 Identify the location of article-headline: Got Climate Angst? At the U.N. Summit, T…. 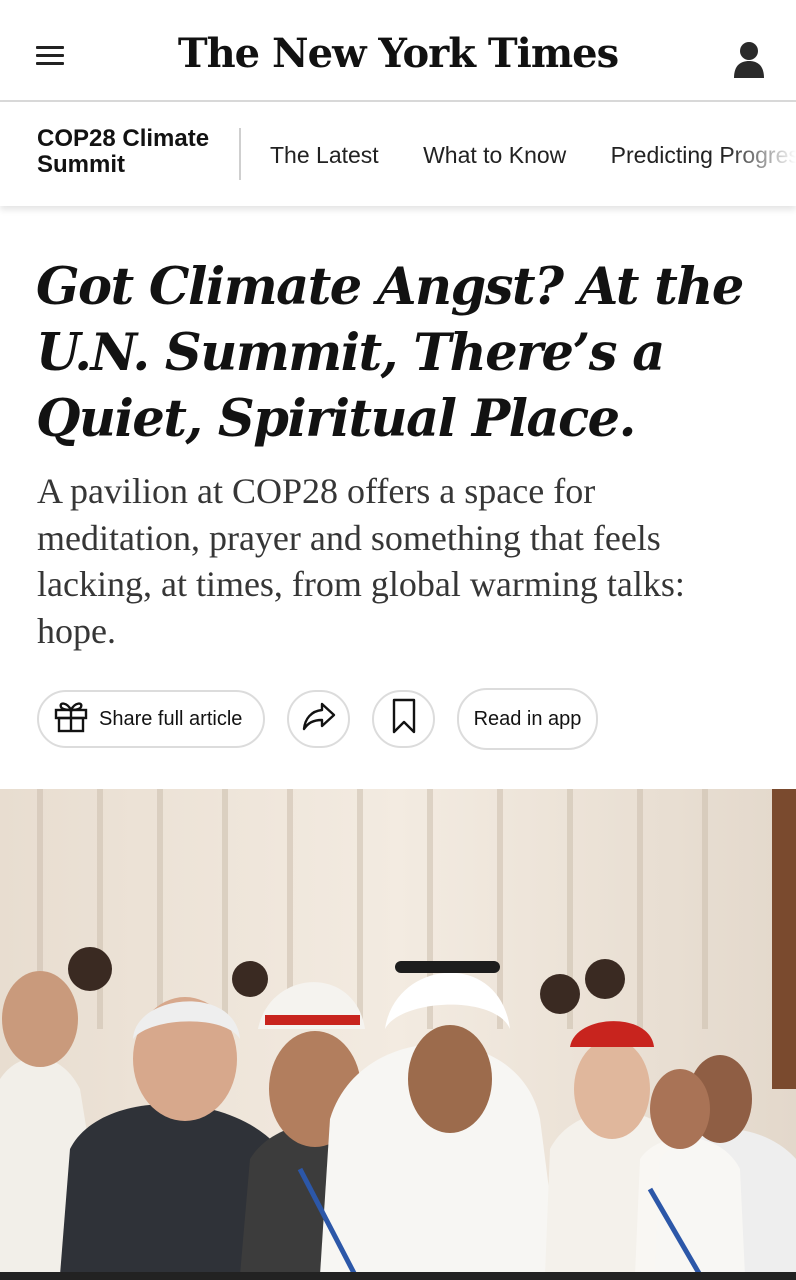
(390, 353).